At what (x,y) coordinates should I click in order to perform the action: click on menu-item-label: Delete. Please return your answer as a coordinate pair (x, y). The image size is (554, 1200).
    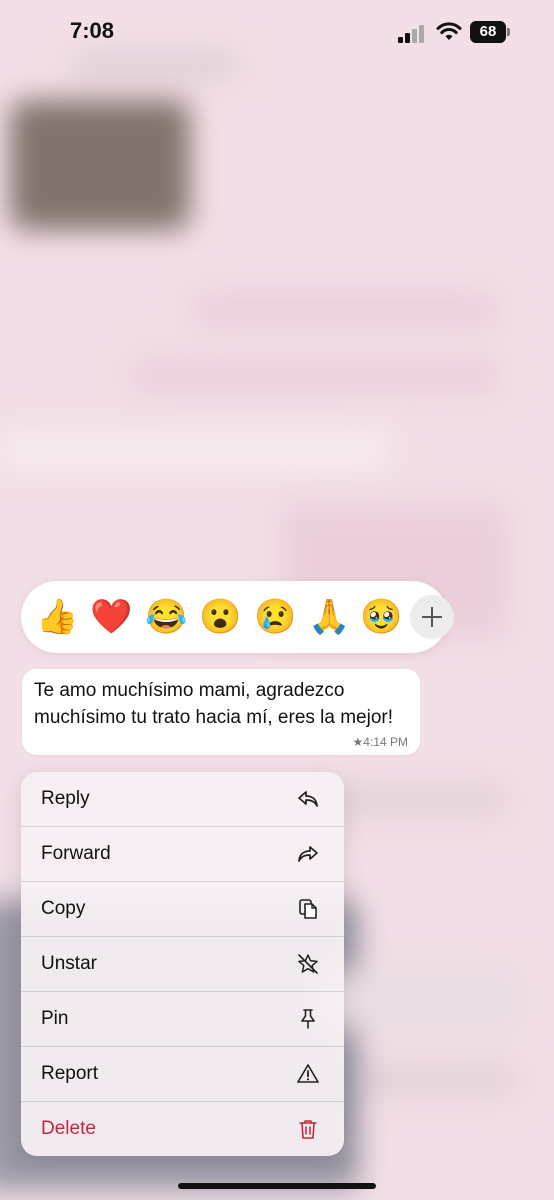
    Looking at the image, I should click on (68, 1128).